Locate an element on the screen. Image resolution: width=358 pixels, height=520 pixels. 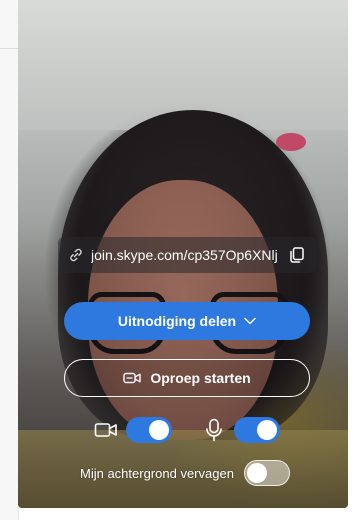
copy-link-button is located at coordinates (297, 255).